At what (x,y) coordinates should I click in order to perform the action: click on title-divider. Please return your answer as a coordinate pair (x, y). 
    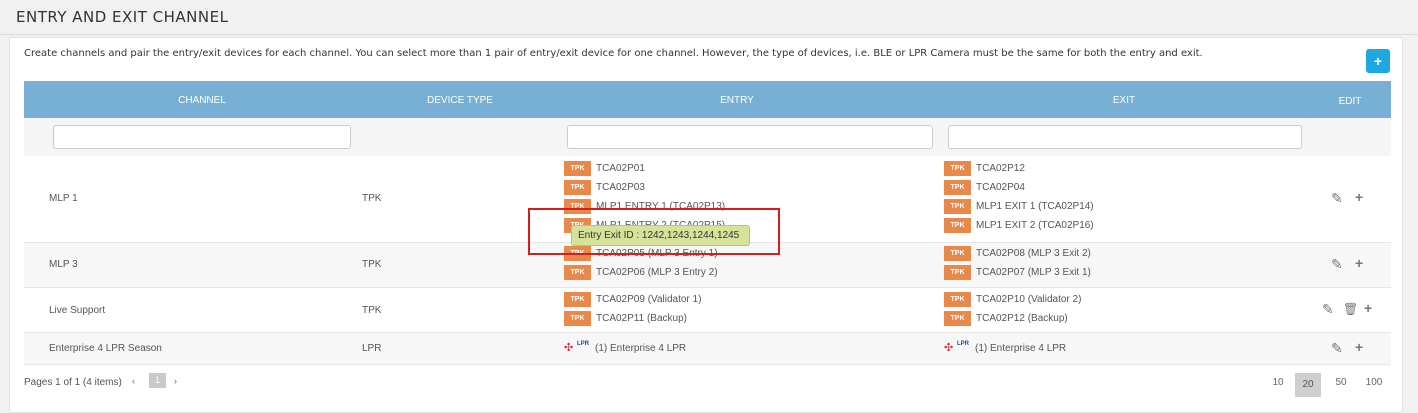
    Looking at the image, I should click on (709, 34).